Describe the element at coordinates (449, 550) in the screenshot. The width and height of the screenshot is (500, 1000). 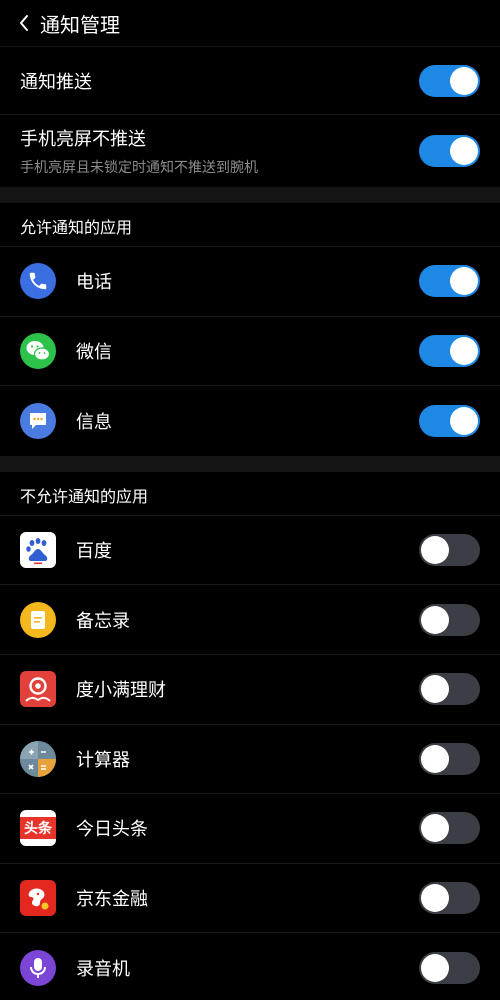
I see `app-toggle-baidu` at that location.